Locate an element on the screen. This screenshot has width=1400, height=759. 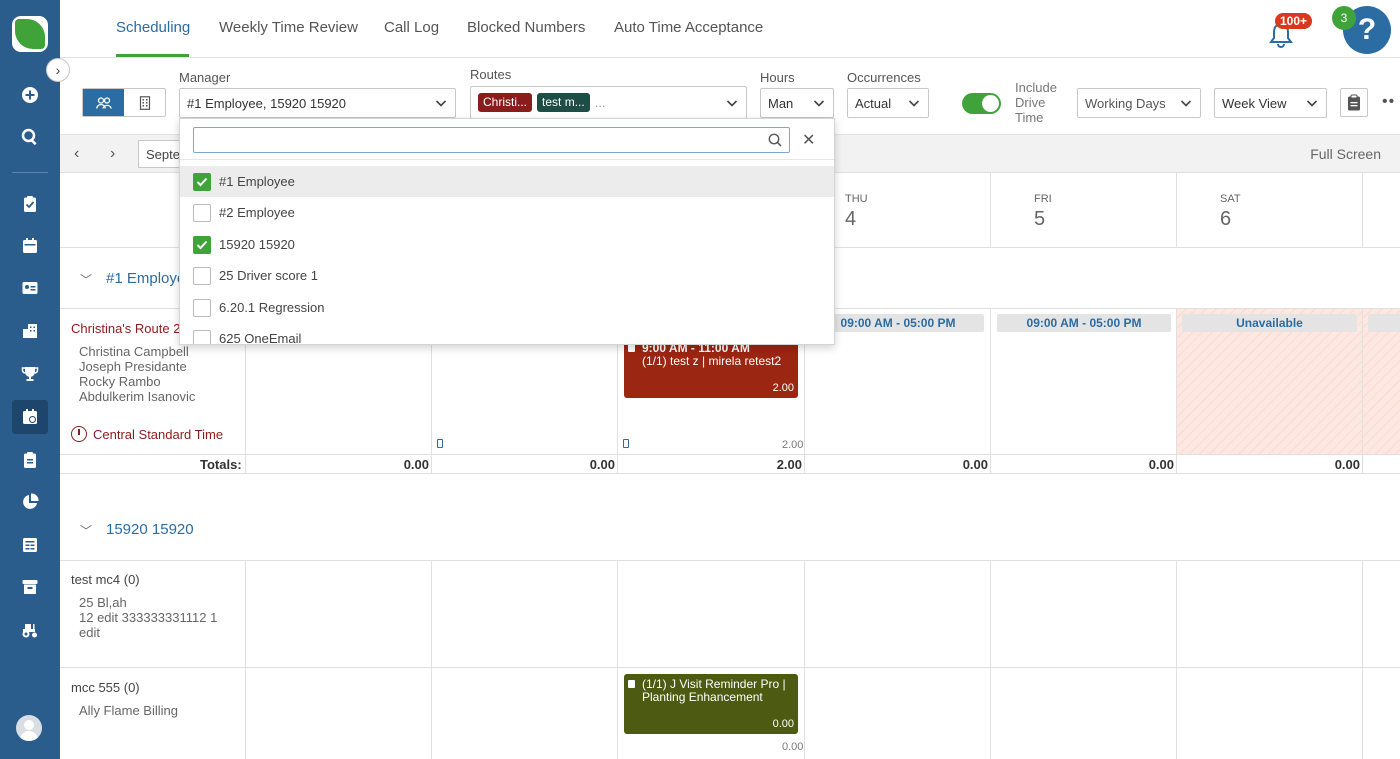
tractor-icon is located at coordinates (30, 630).